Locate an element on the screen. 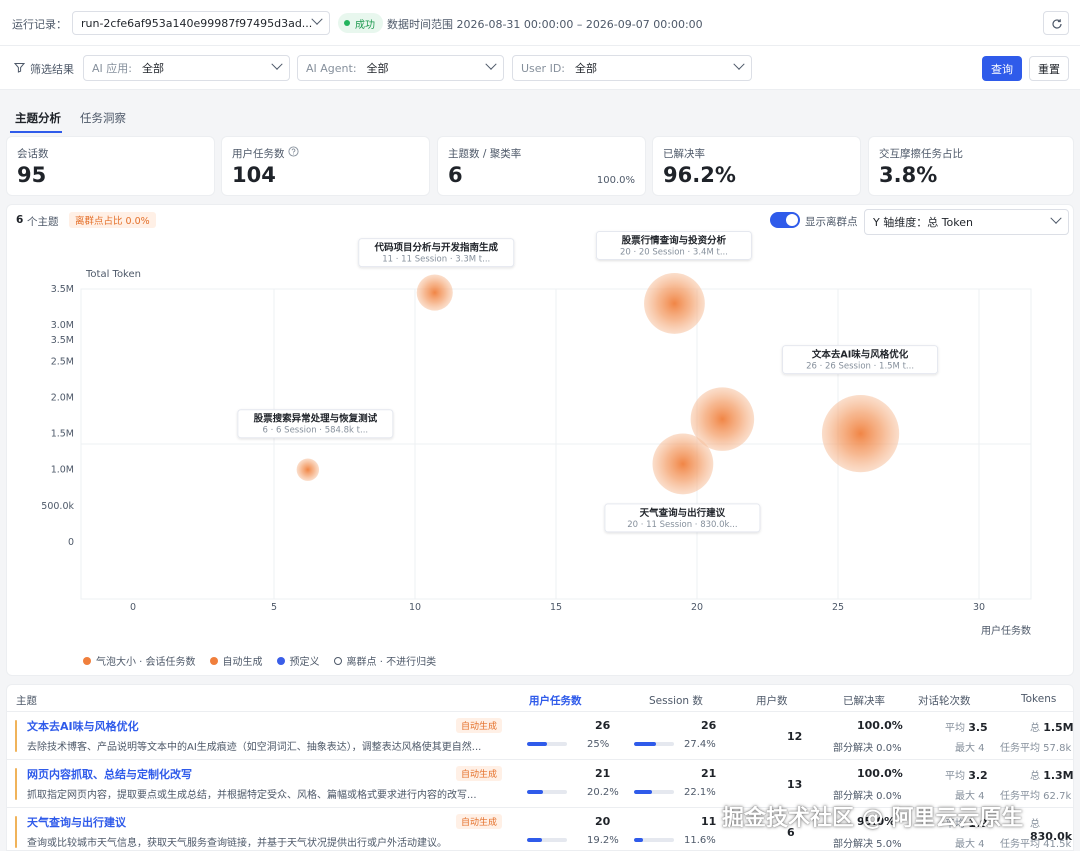 This screenshot has width=1080, height=851. row-title: 文本去AI味与风格优化 is located at coordinates (83, 726).